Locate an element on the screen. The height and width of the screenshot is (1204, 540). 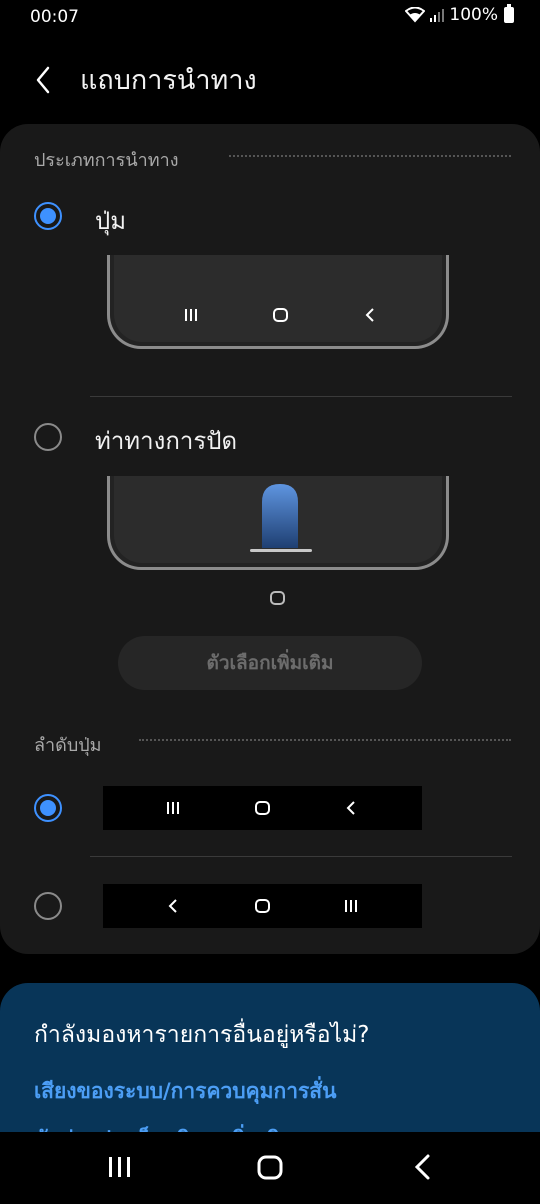
more-options-button: ตัวเลือกเพิ่มเติม is located at coordinates (270, 663).